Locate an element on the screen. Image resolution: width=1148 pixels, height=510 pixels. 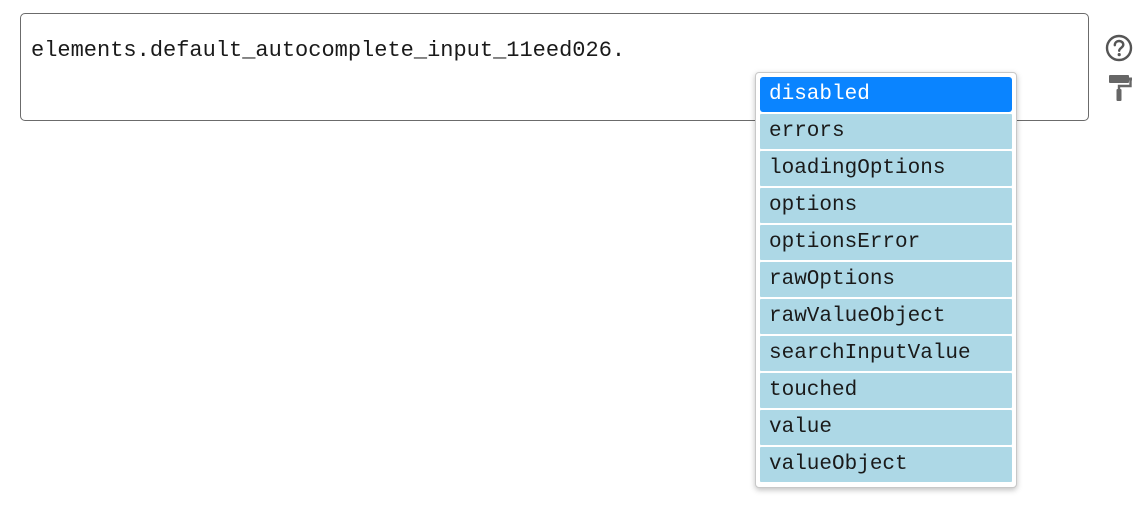
autocomplete-item-optionsError: optionsError is located at coordinates (886, 242).